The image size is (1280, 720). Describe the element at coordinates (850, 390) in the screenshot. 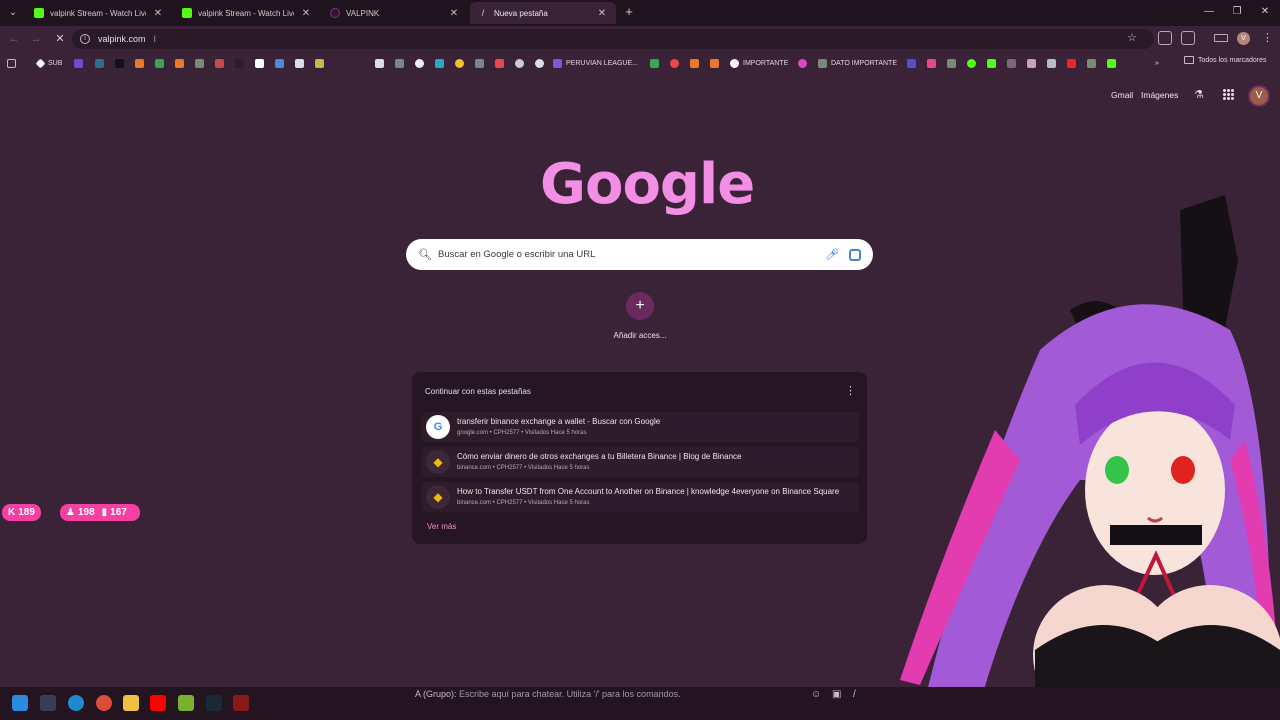

I see `card-menu-icon: ⋮` at that location.